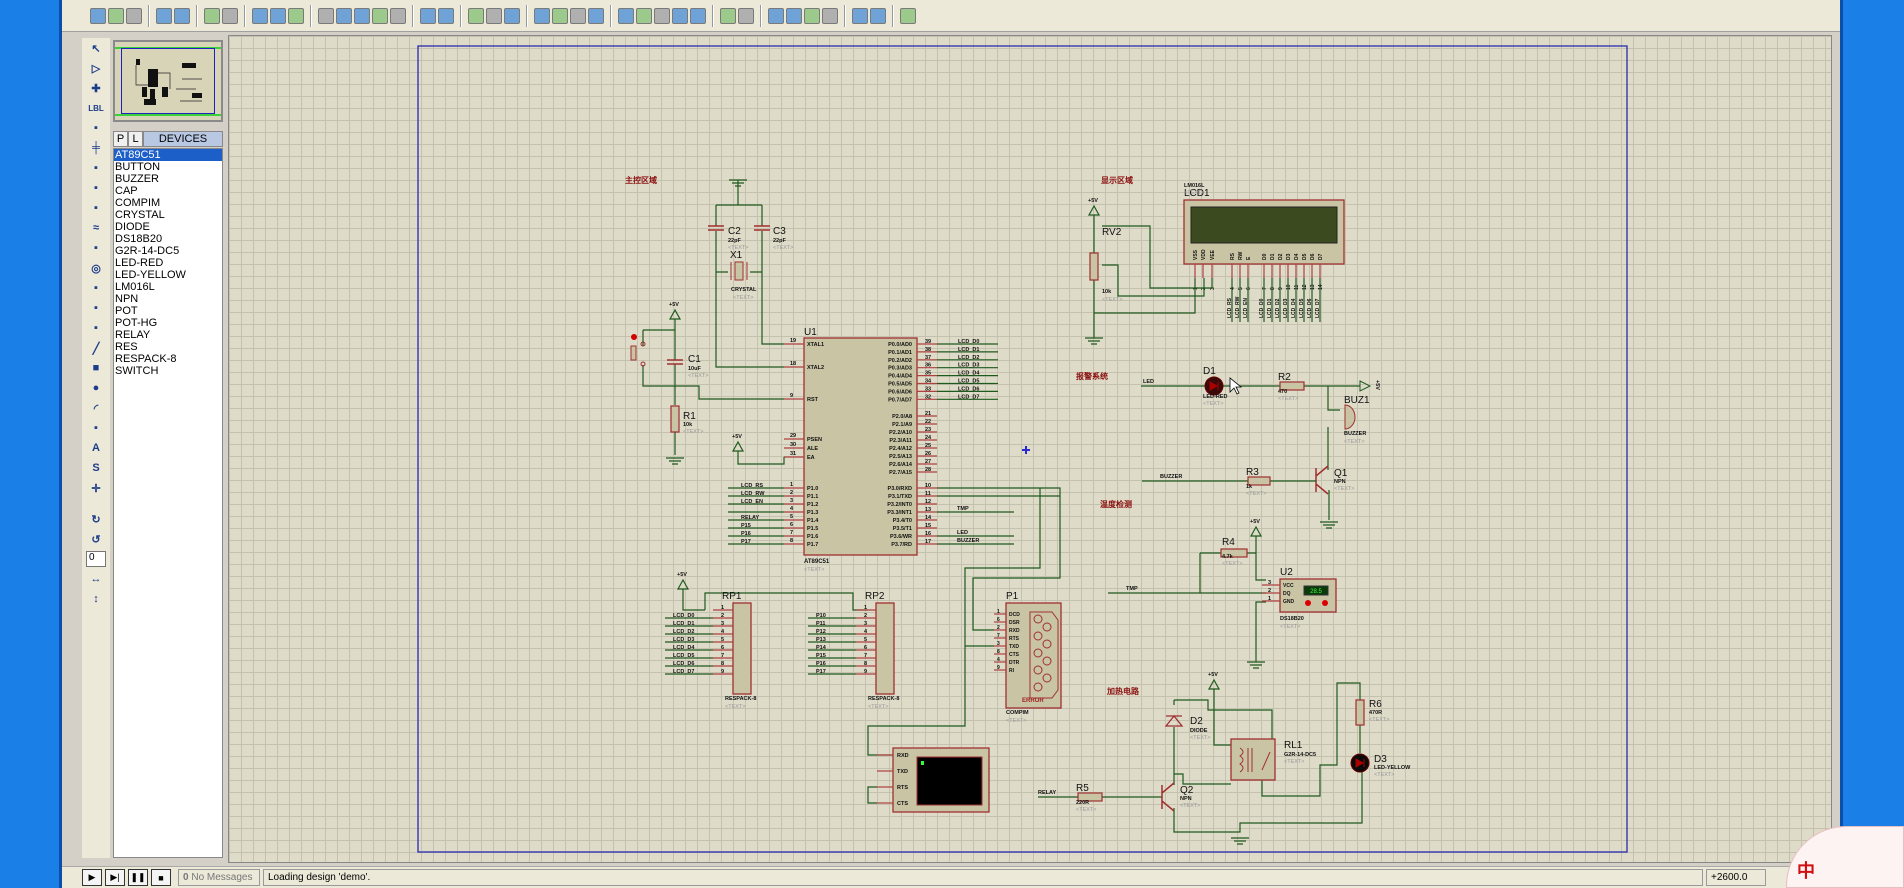 The height and width of the screenshot is (888, 1904). I want to click on label: 16, so click(928, 534).